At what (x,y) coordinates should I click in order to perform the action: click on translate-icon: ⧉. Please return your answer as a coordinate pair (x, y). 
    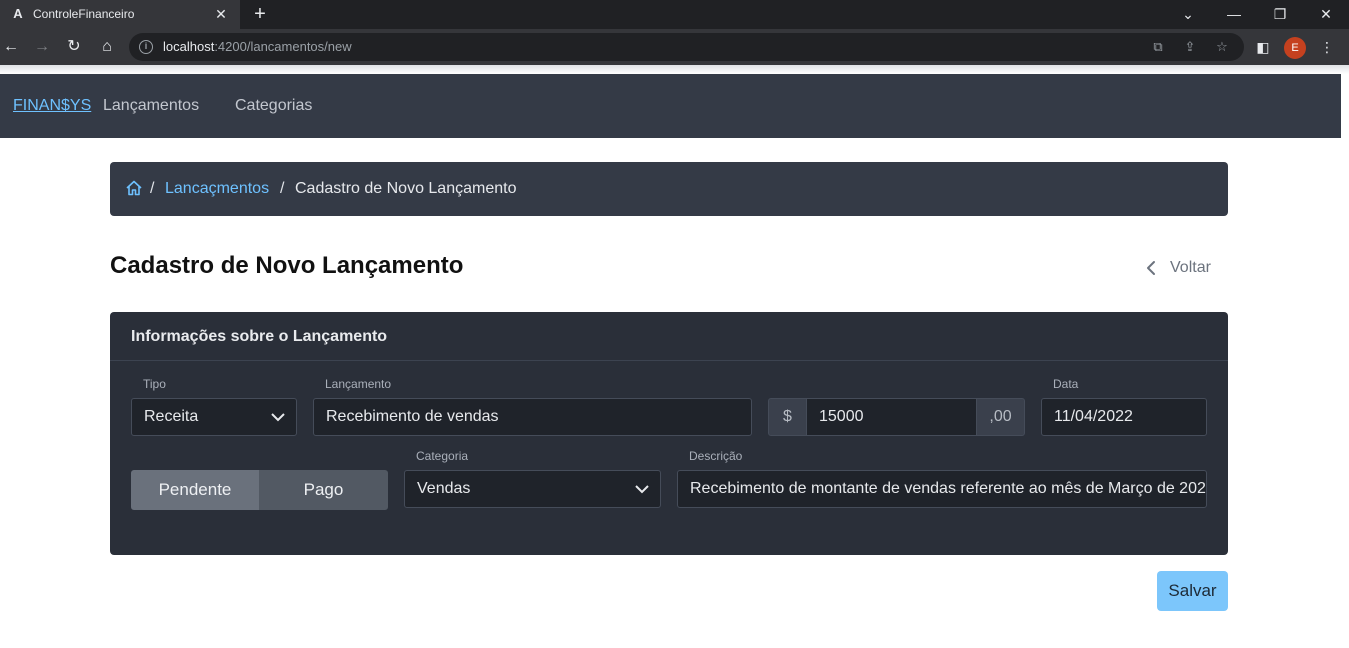
    Looking at the image, I should click on (1158, 47).